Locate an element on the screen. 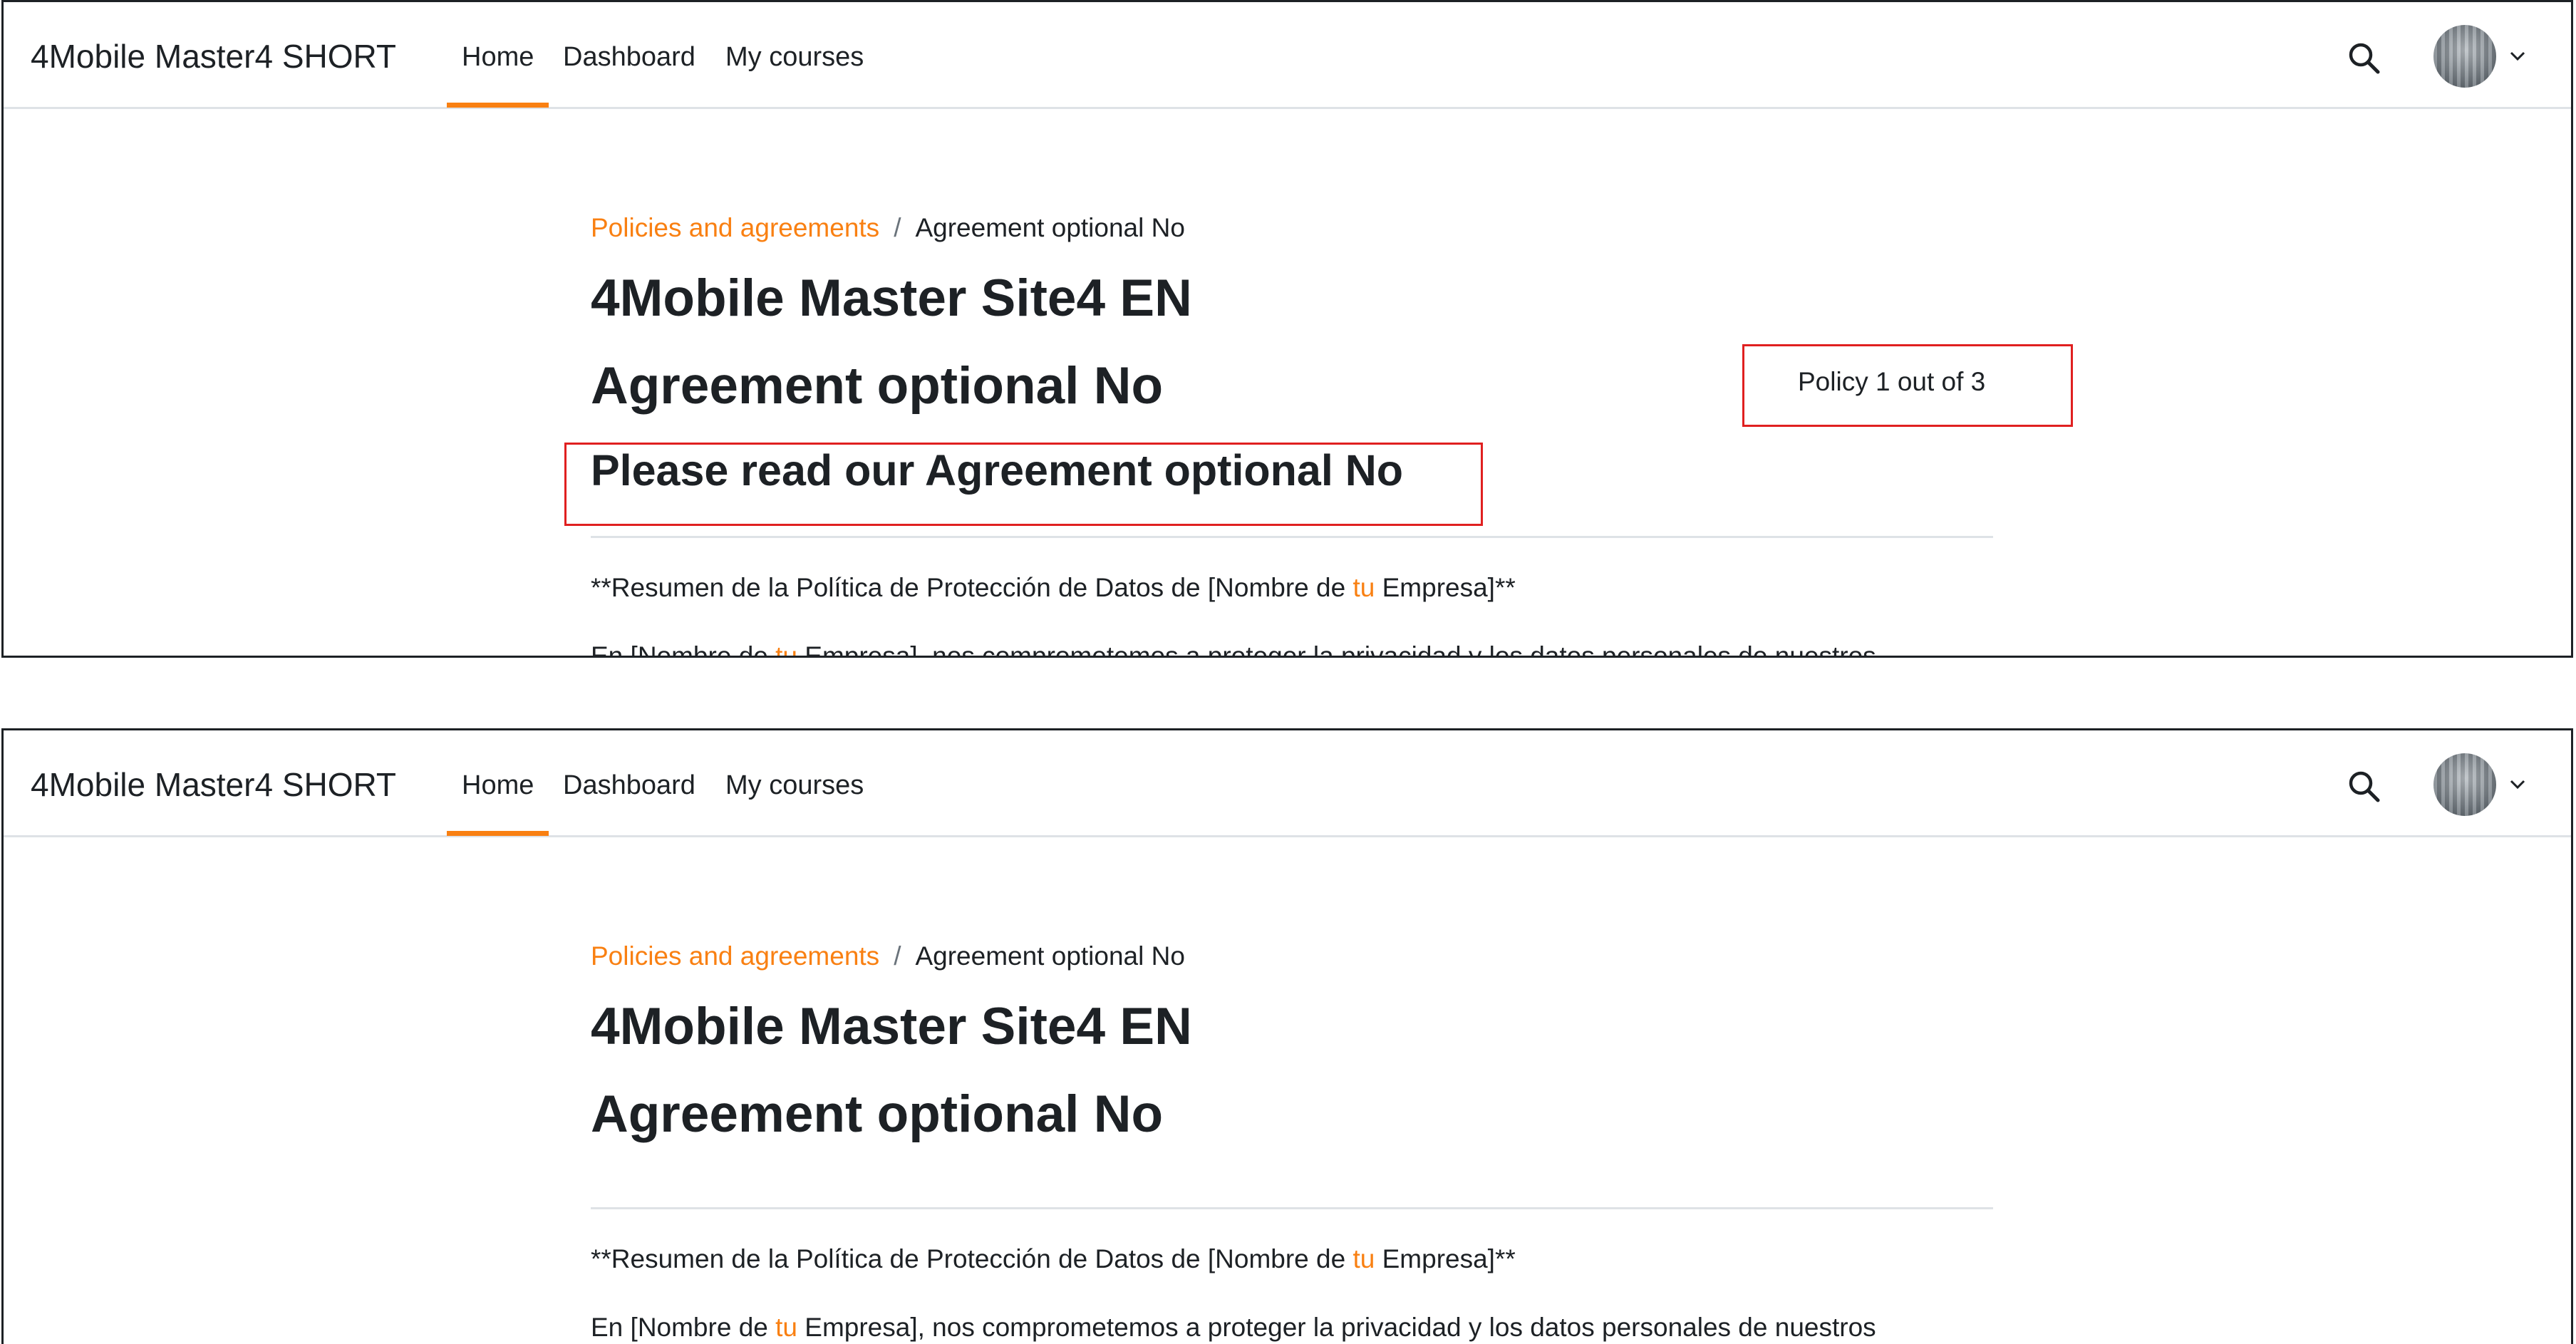 Image resolution: width=2576 pixels, height=1344 pixels. highlight-please-read is located at coordinates (1024, 484).